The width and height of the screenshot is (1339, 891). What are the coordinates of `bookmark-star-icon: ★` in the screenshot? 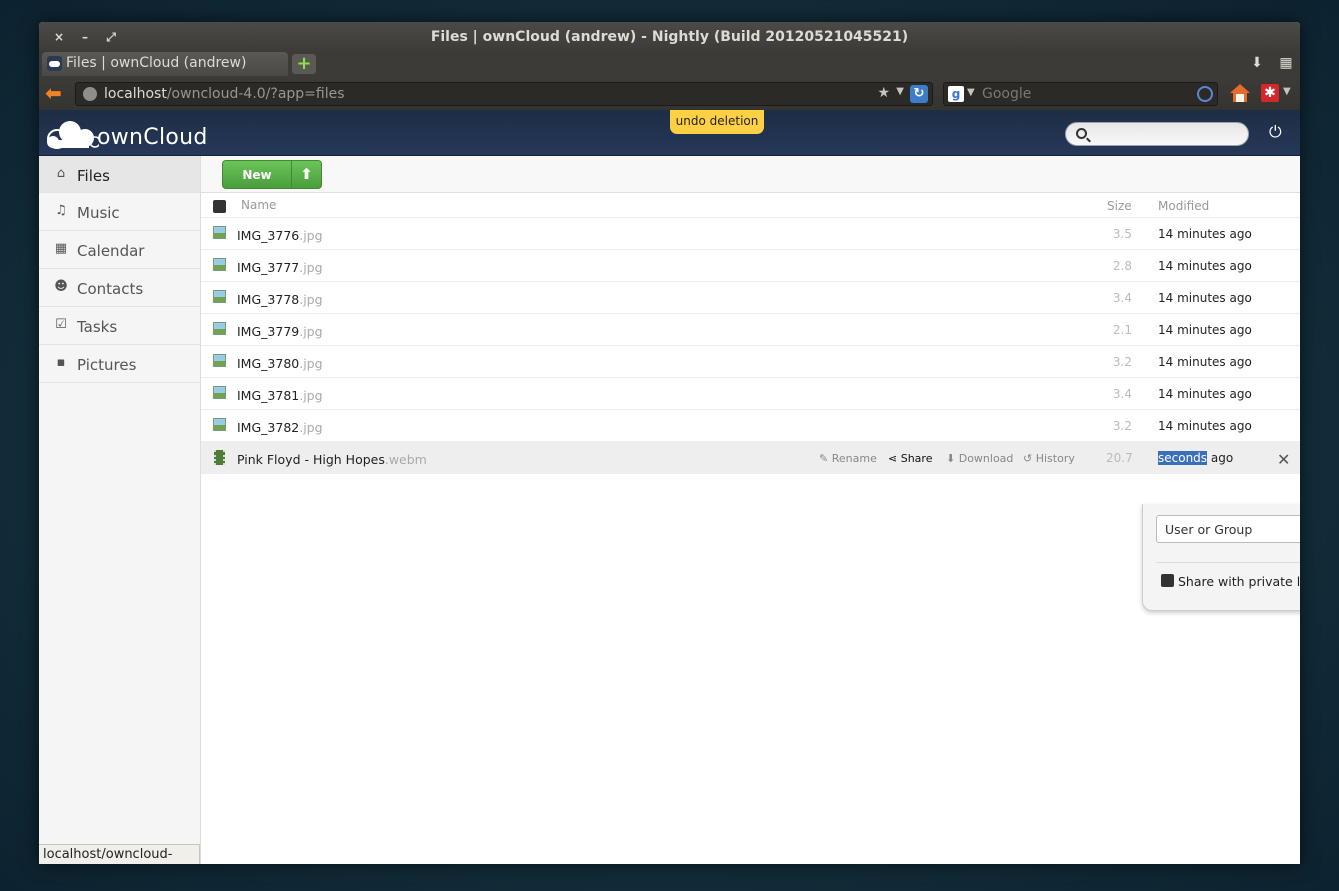 It's located at (883, 93).